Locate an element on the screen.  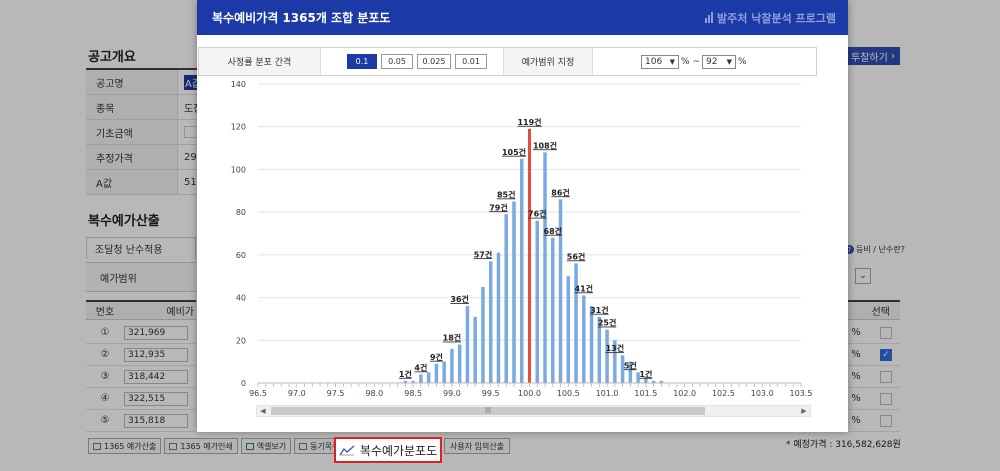
x-tick-label: 97.5 is located at coordinates (336, 393).